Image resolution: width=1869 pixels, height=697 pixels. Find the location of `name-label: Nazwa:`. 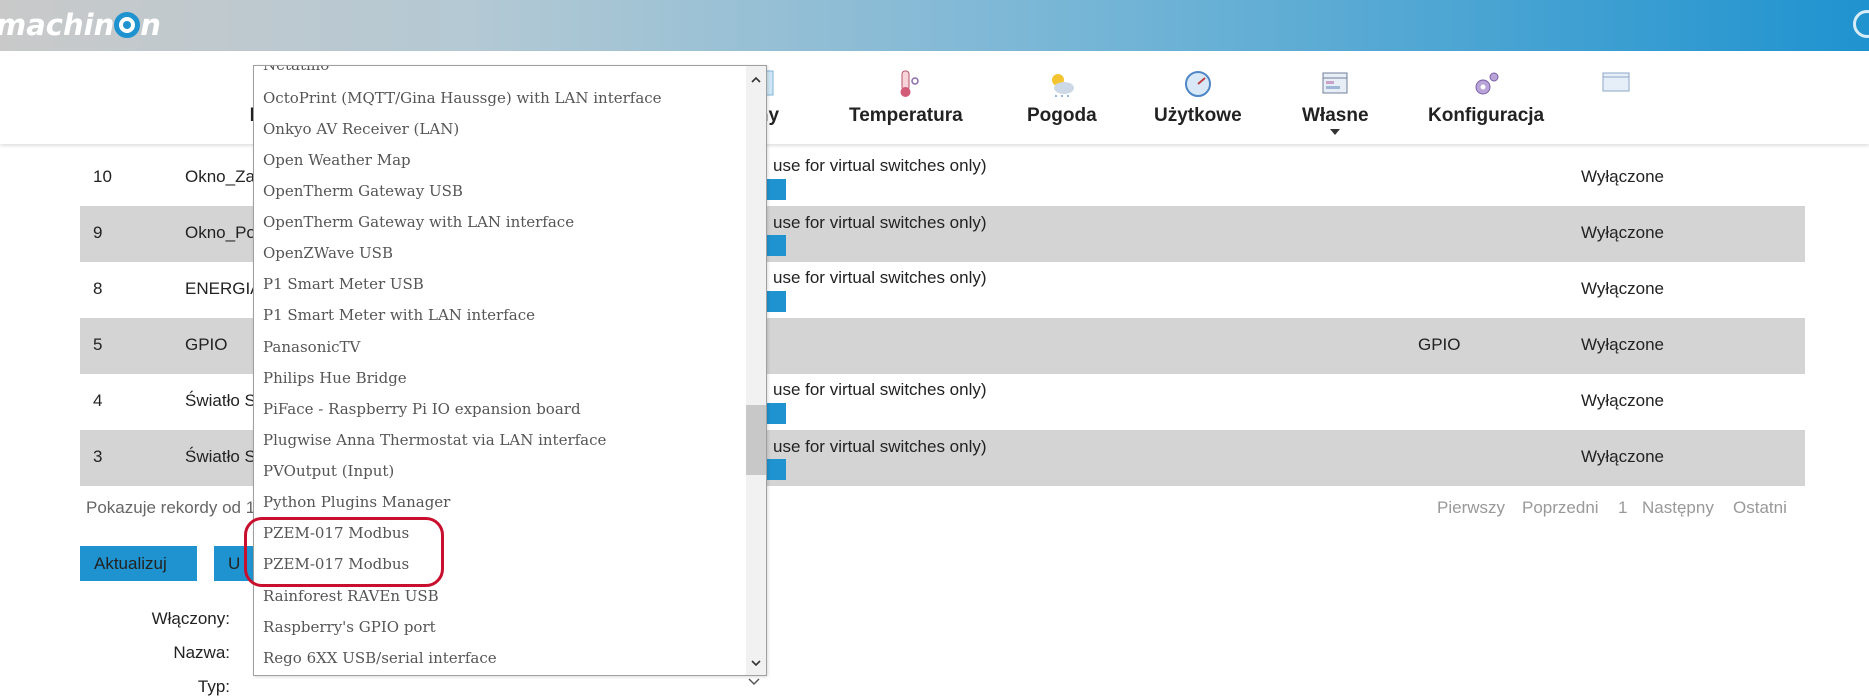

name-label: Nazwa: is located at coordinates (201, 652).